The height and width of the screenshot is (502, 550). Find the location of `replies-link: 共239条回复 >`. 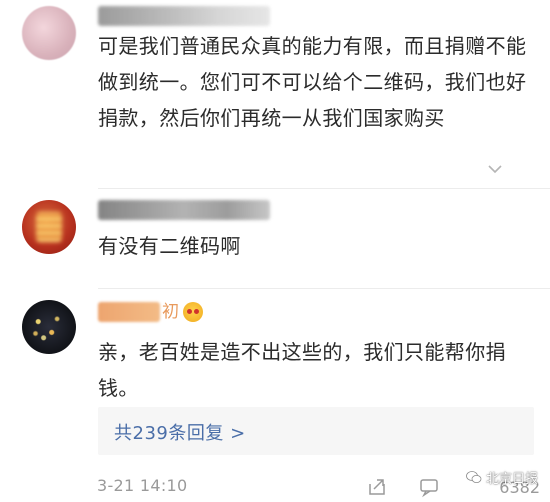

replies-link: 共239条回复 > is located at coordinates (316, 431).